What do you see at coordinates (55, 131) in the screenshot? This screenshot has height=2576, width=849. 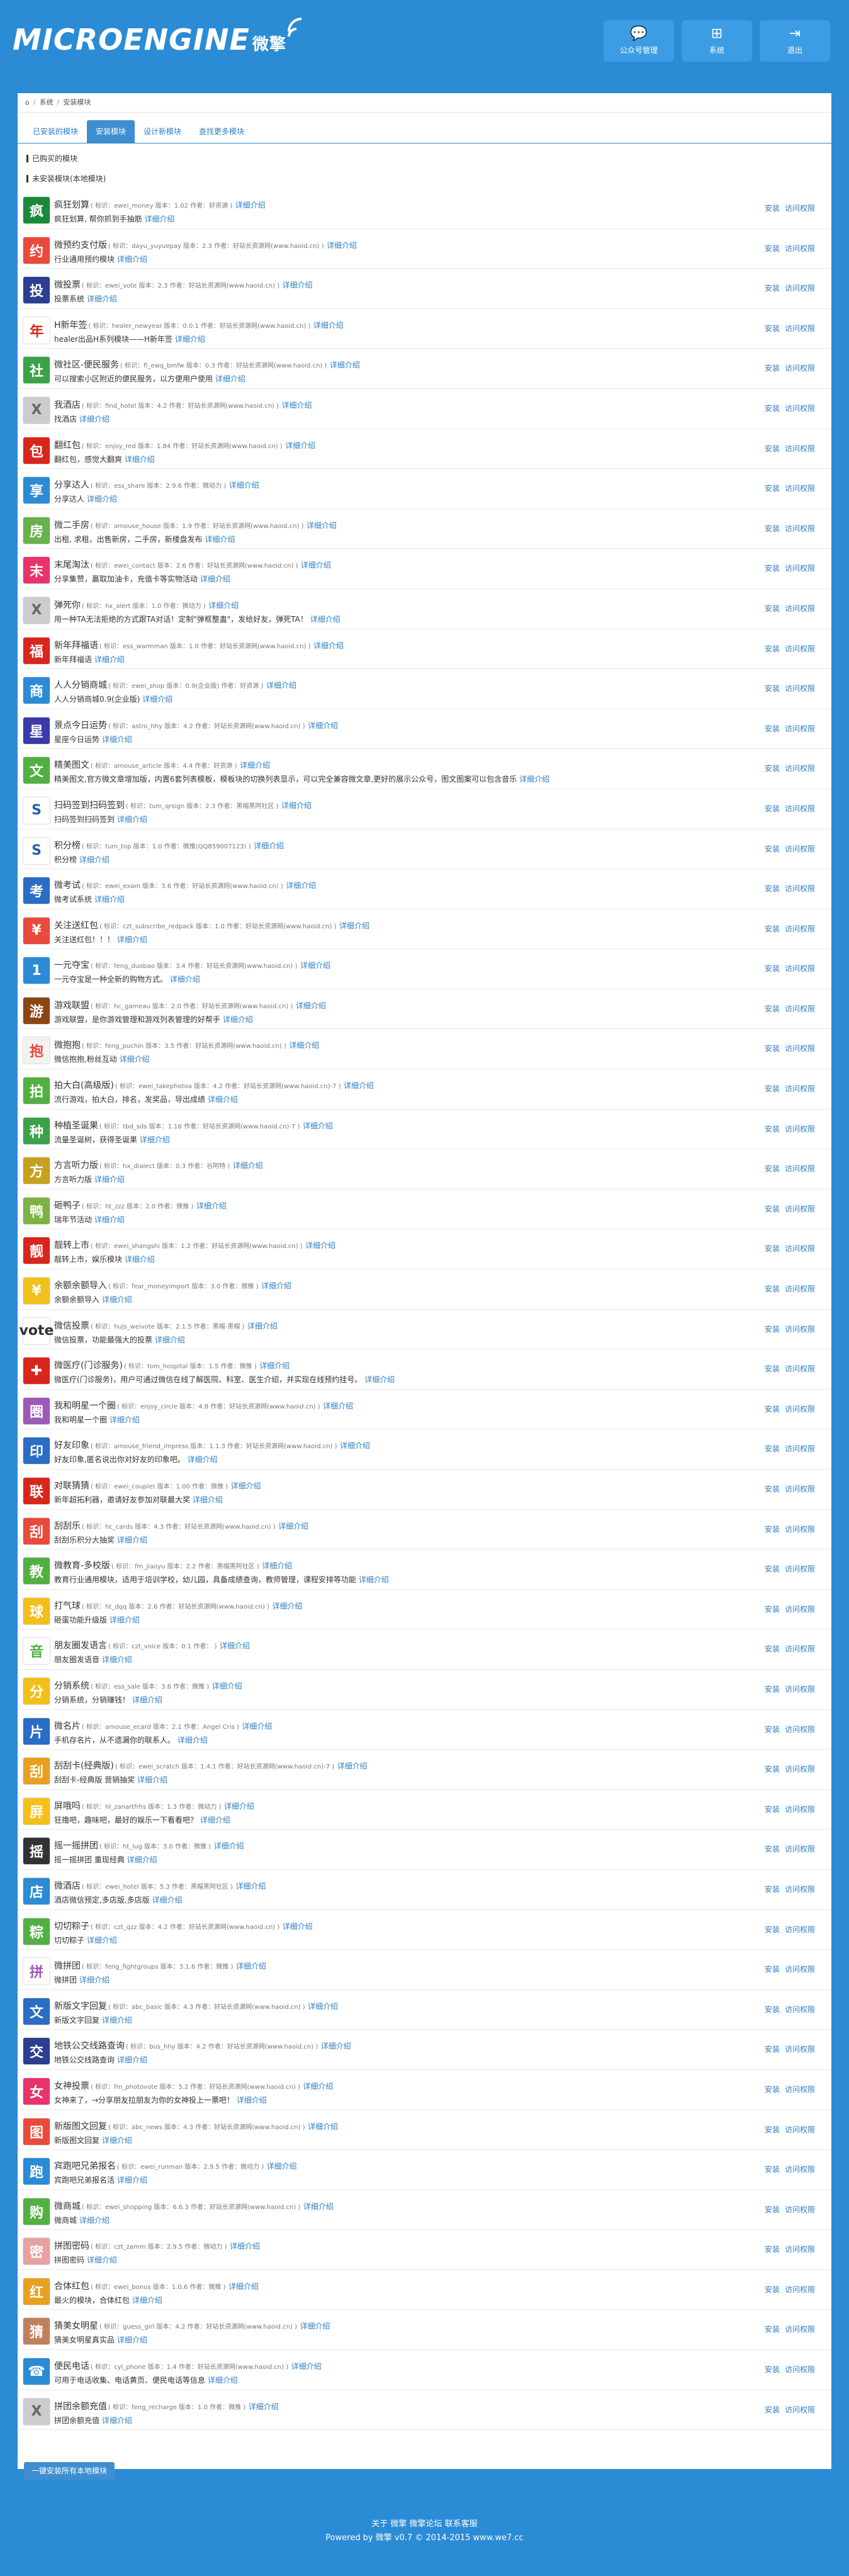 I see `tab-installed: 已安装的模块` at bounding box center [55, 131].